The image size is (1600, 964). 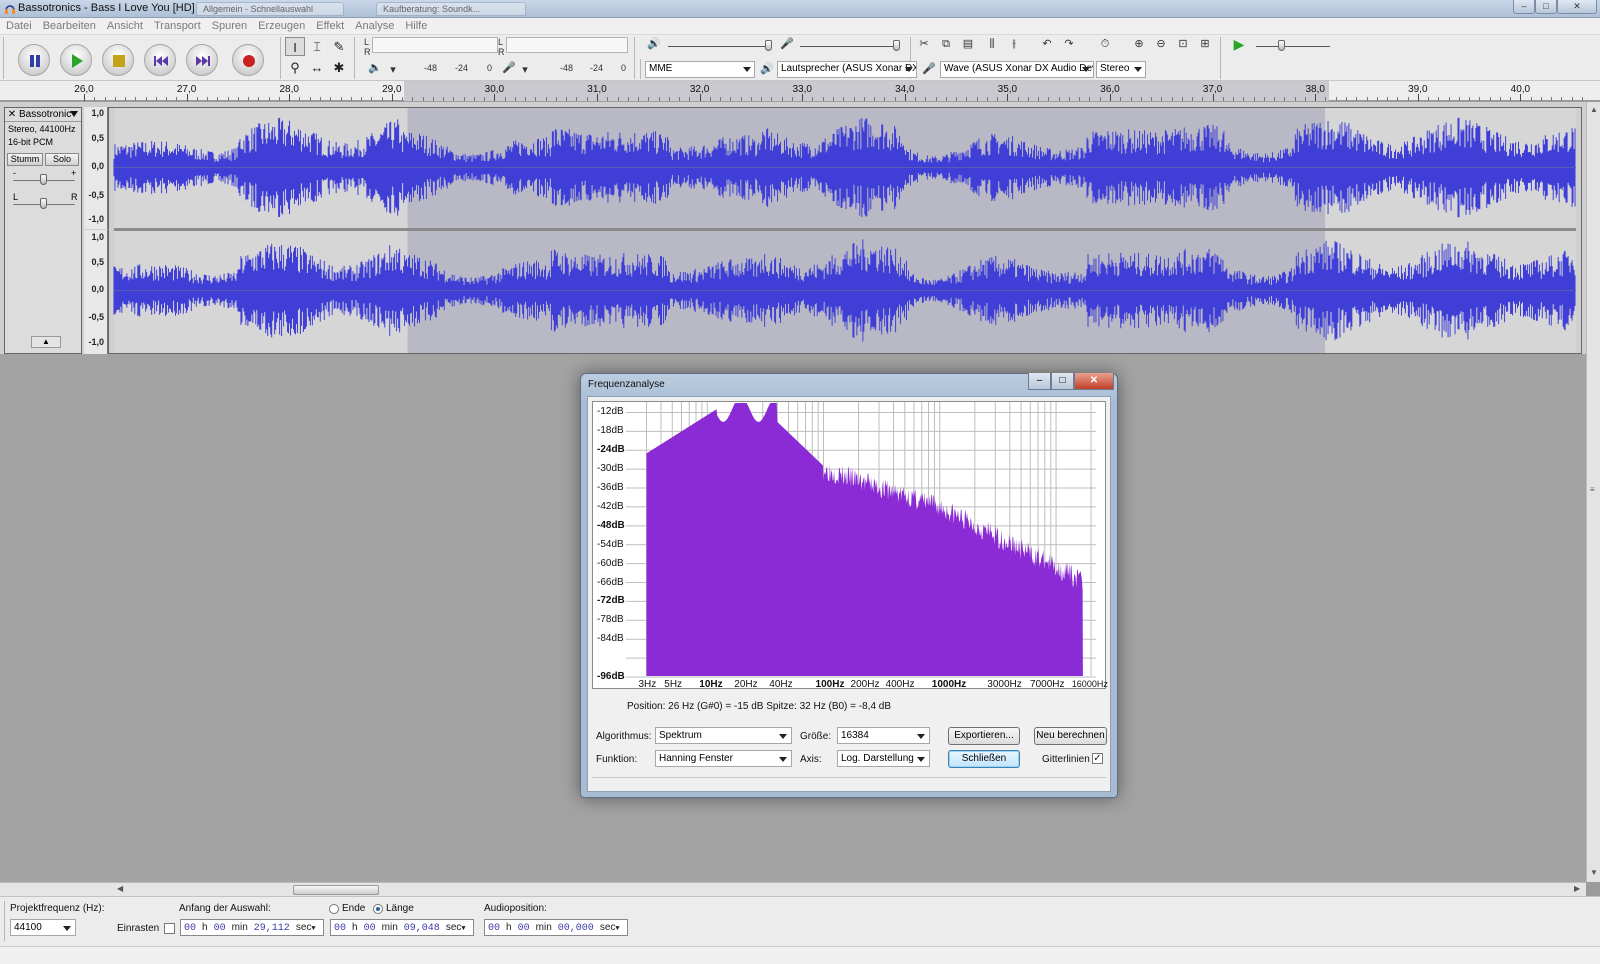 I want to click on zoom-out-icon: ⊖, so click(x=1161, y=44).